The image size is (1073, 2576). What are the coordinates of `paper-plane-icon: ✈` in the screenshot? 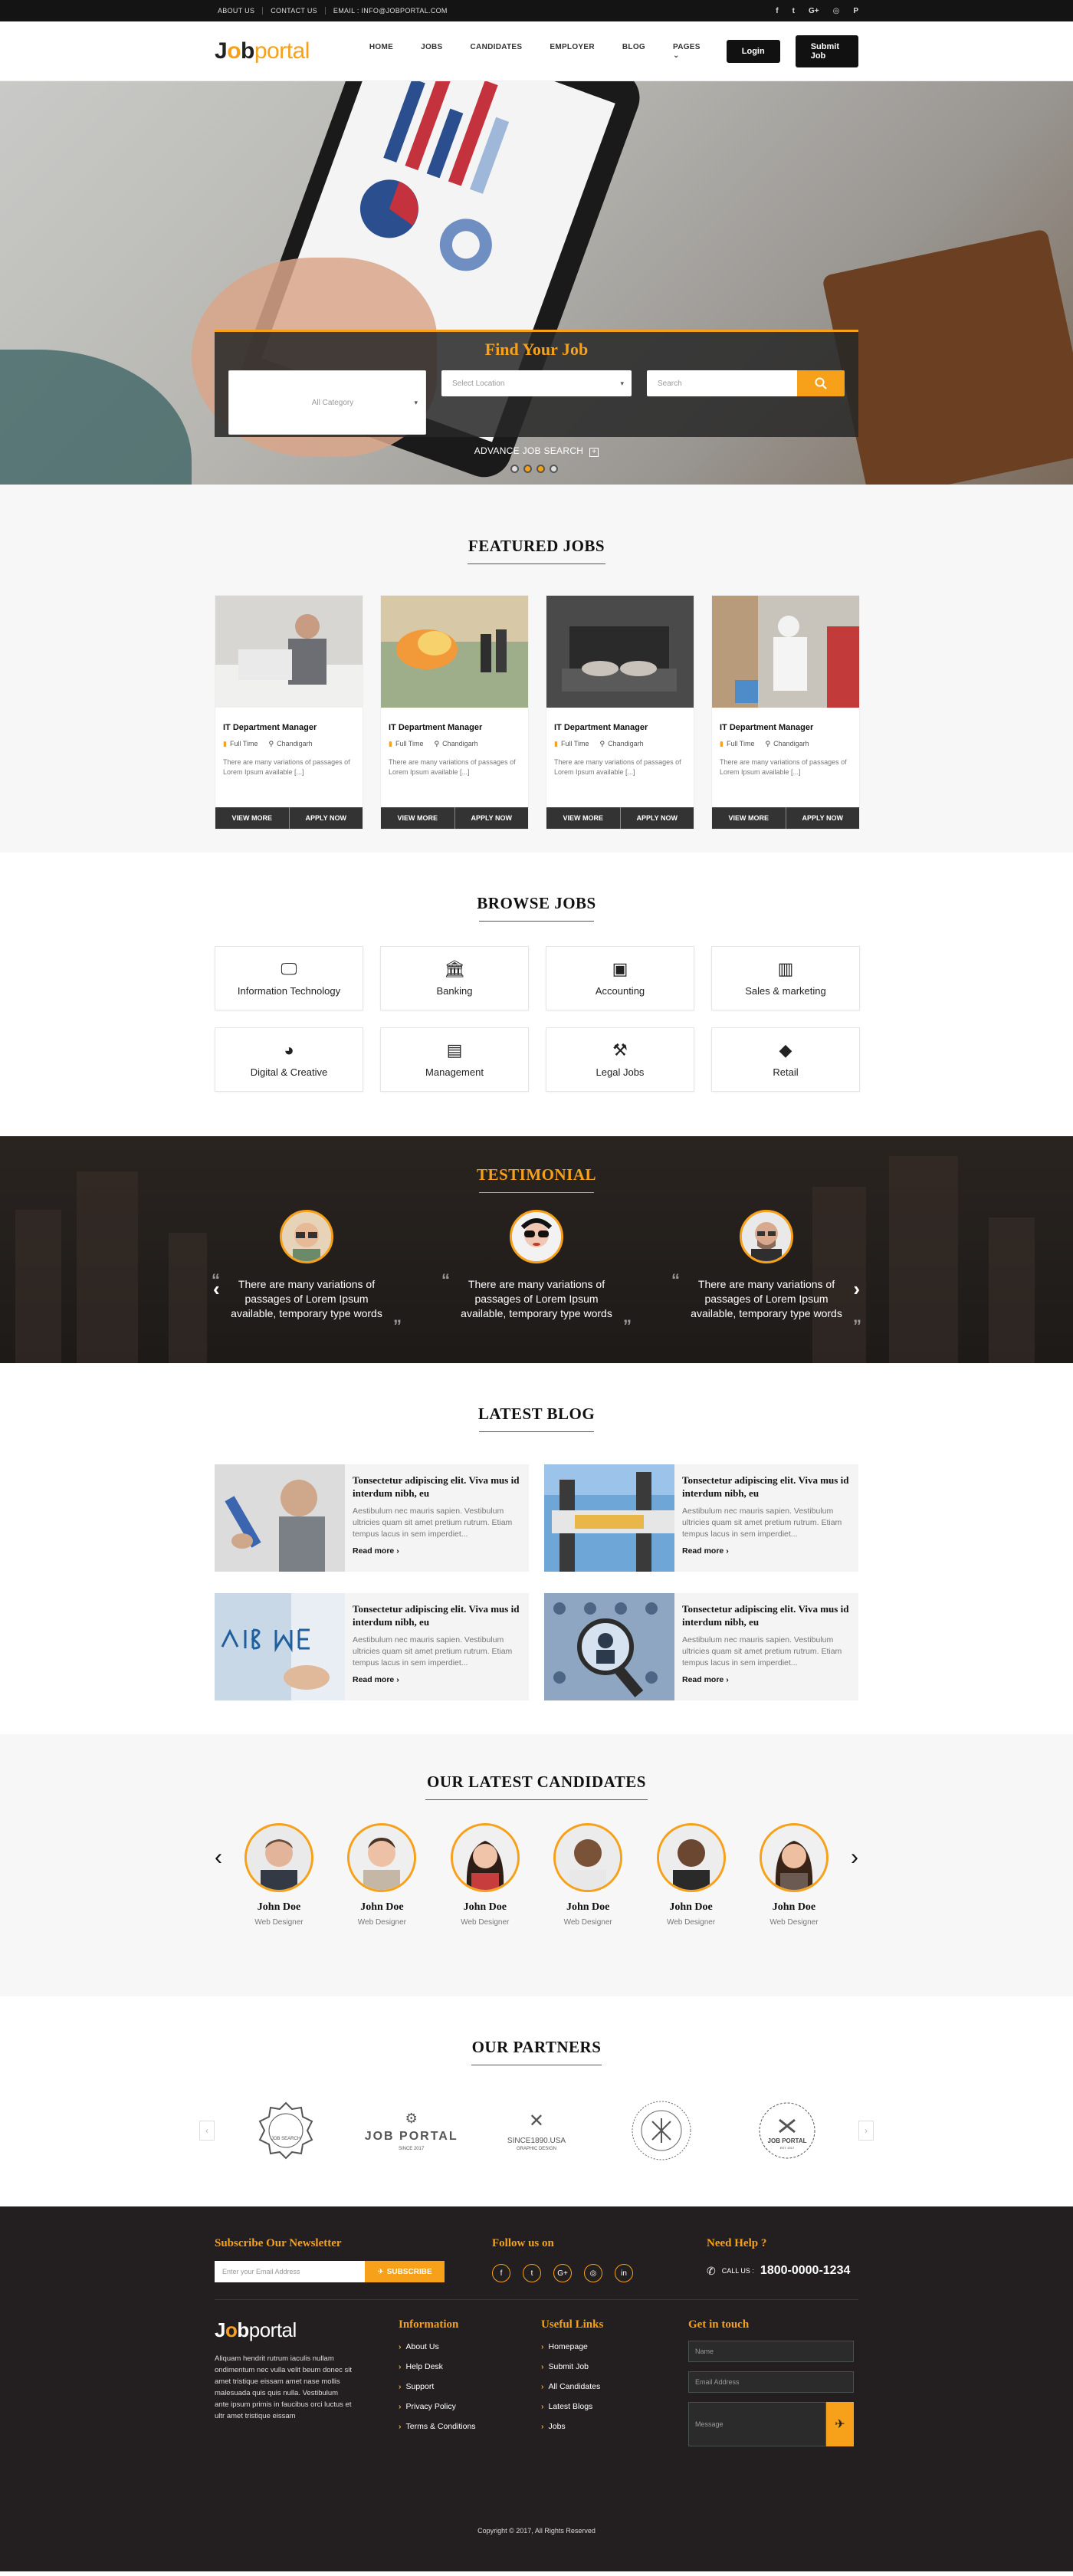 It's located at (380, 2272).